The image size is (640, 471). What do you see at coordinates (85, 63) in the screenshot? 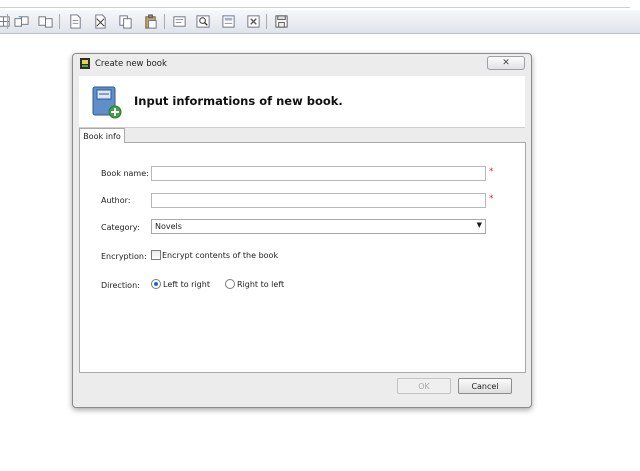
I see `app-icon` at bounding box center [85, 63].